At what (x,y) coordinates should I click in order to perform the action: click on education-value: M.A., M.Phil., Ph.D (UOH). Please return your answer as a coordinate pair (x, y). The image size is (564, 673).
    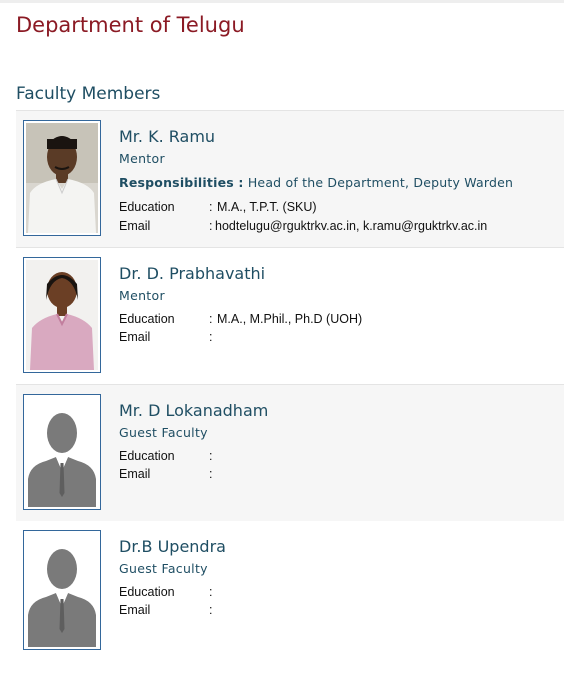
    Looking at the image, I should click on (290, 319).